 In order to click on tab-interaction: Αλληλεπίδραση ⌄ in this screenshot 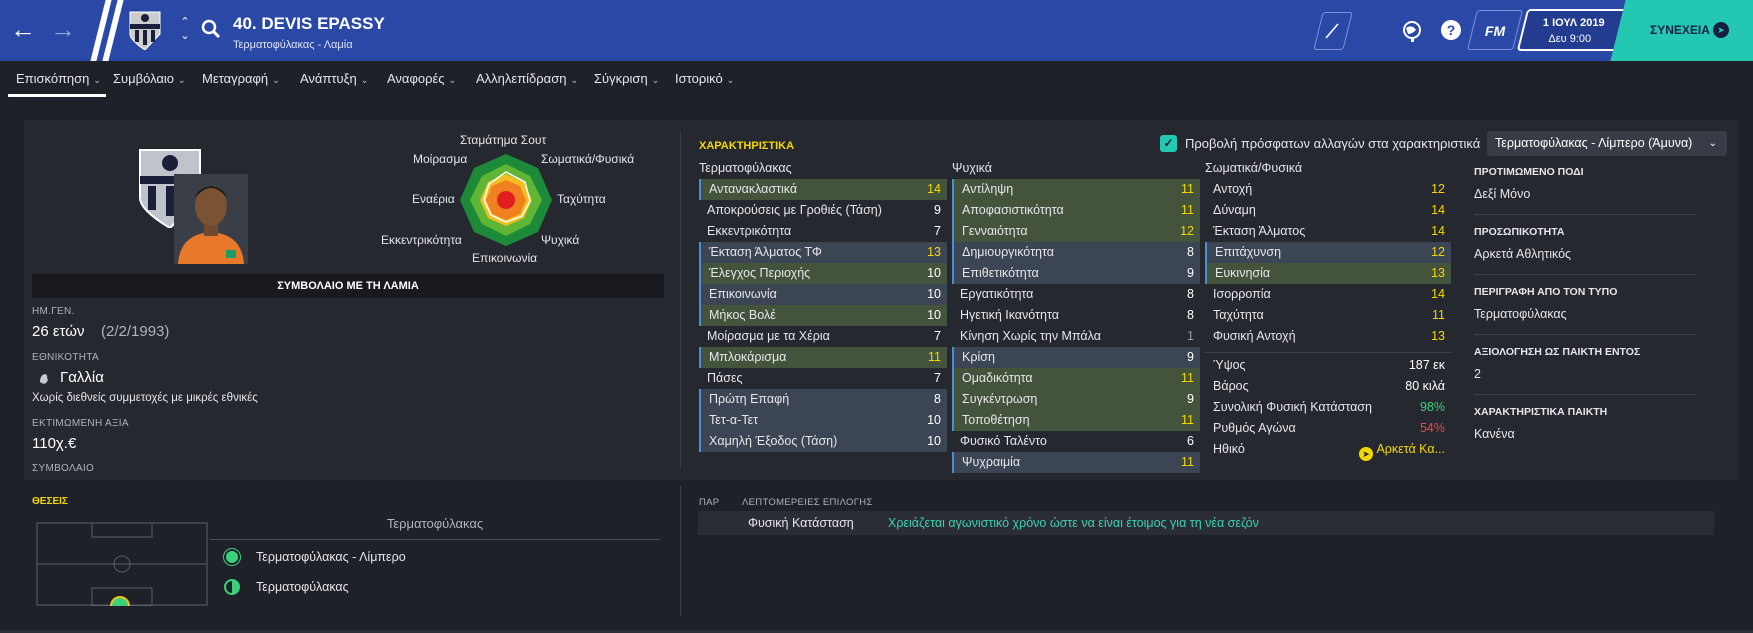, I will do `click(527, 78)`.